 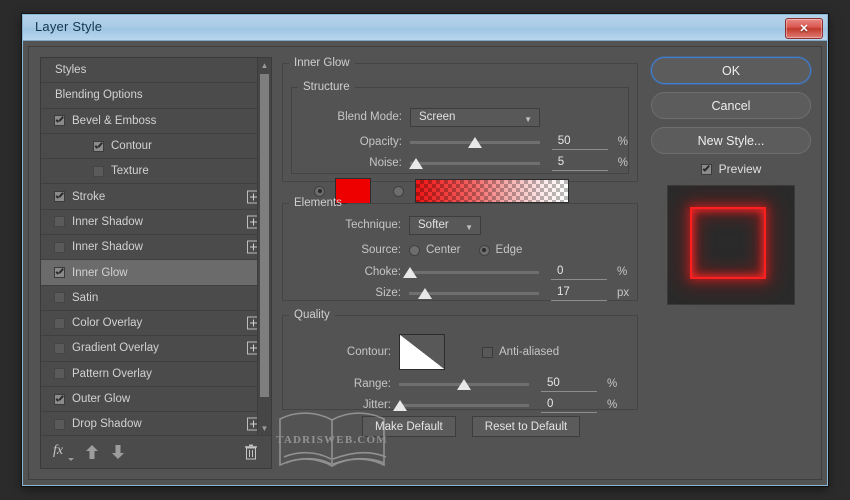 What do you see at coordinates (706, 169) in the screenshot?
I see `preview-checkbox` at bounding box center [706, 169].